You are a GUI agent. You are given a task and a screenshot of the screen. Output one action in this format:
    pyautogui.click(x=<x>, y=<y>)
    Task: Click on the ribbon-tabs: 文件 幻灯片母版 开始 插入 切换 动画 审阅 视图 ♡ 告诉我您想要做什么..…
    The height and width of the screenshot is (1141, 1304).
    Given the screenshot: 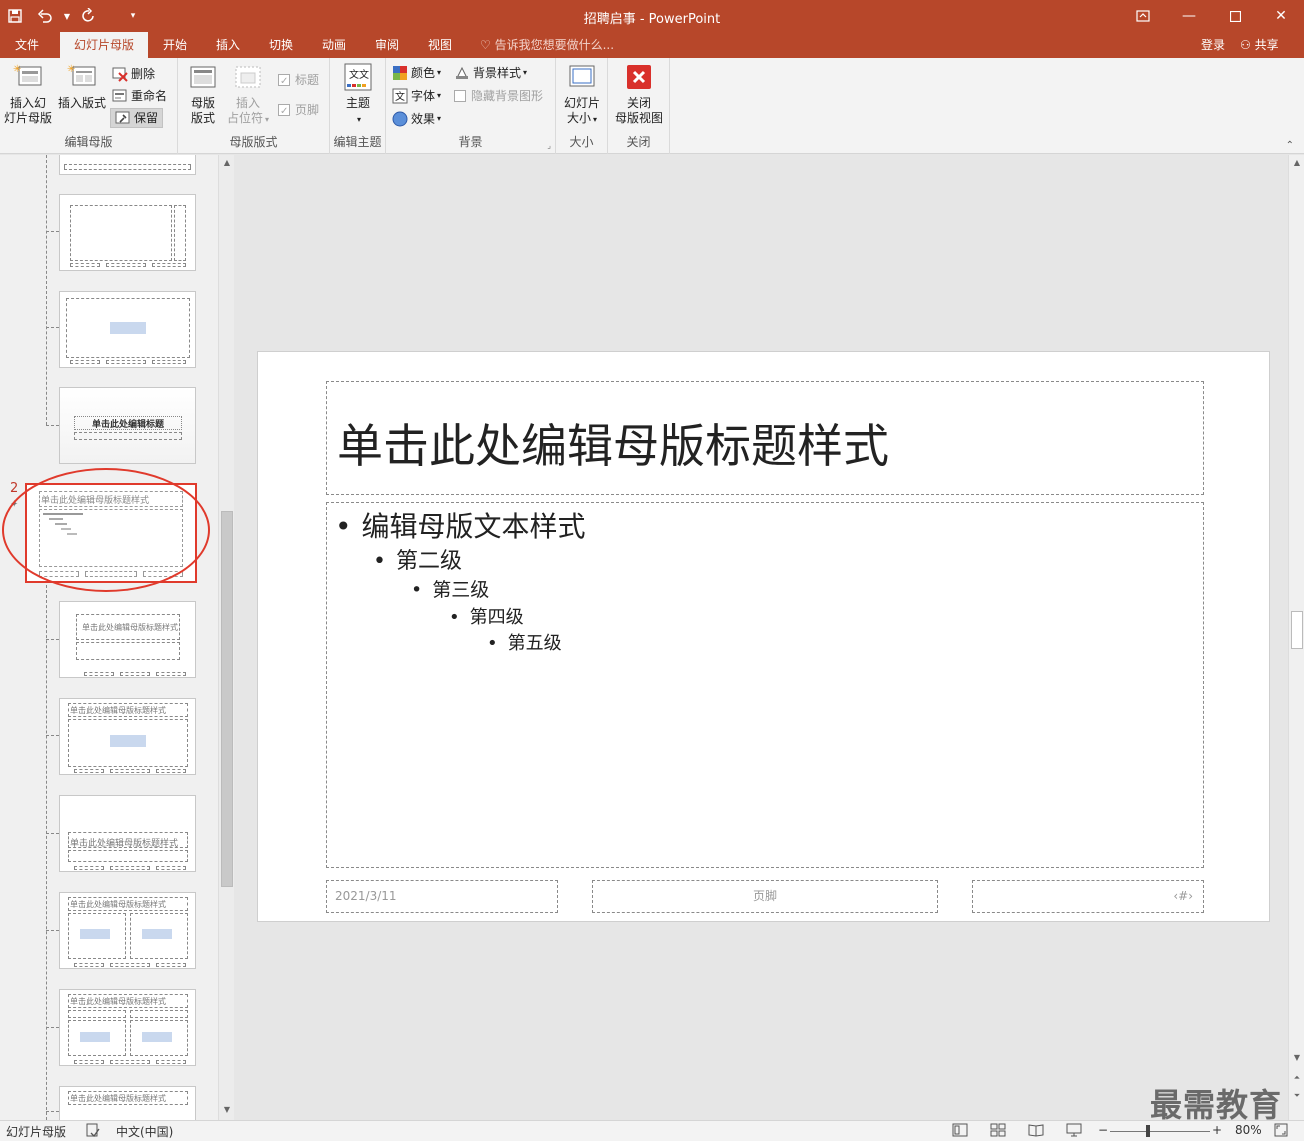 What is the action you would take?
    pyautogui.click(x=652, y=45)
    